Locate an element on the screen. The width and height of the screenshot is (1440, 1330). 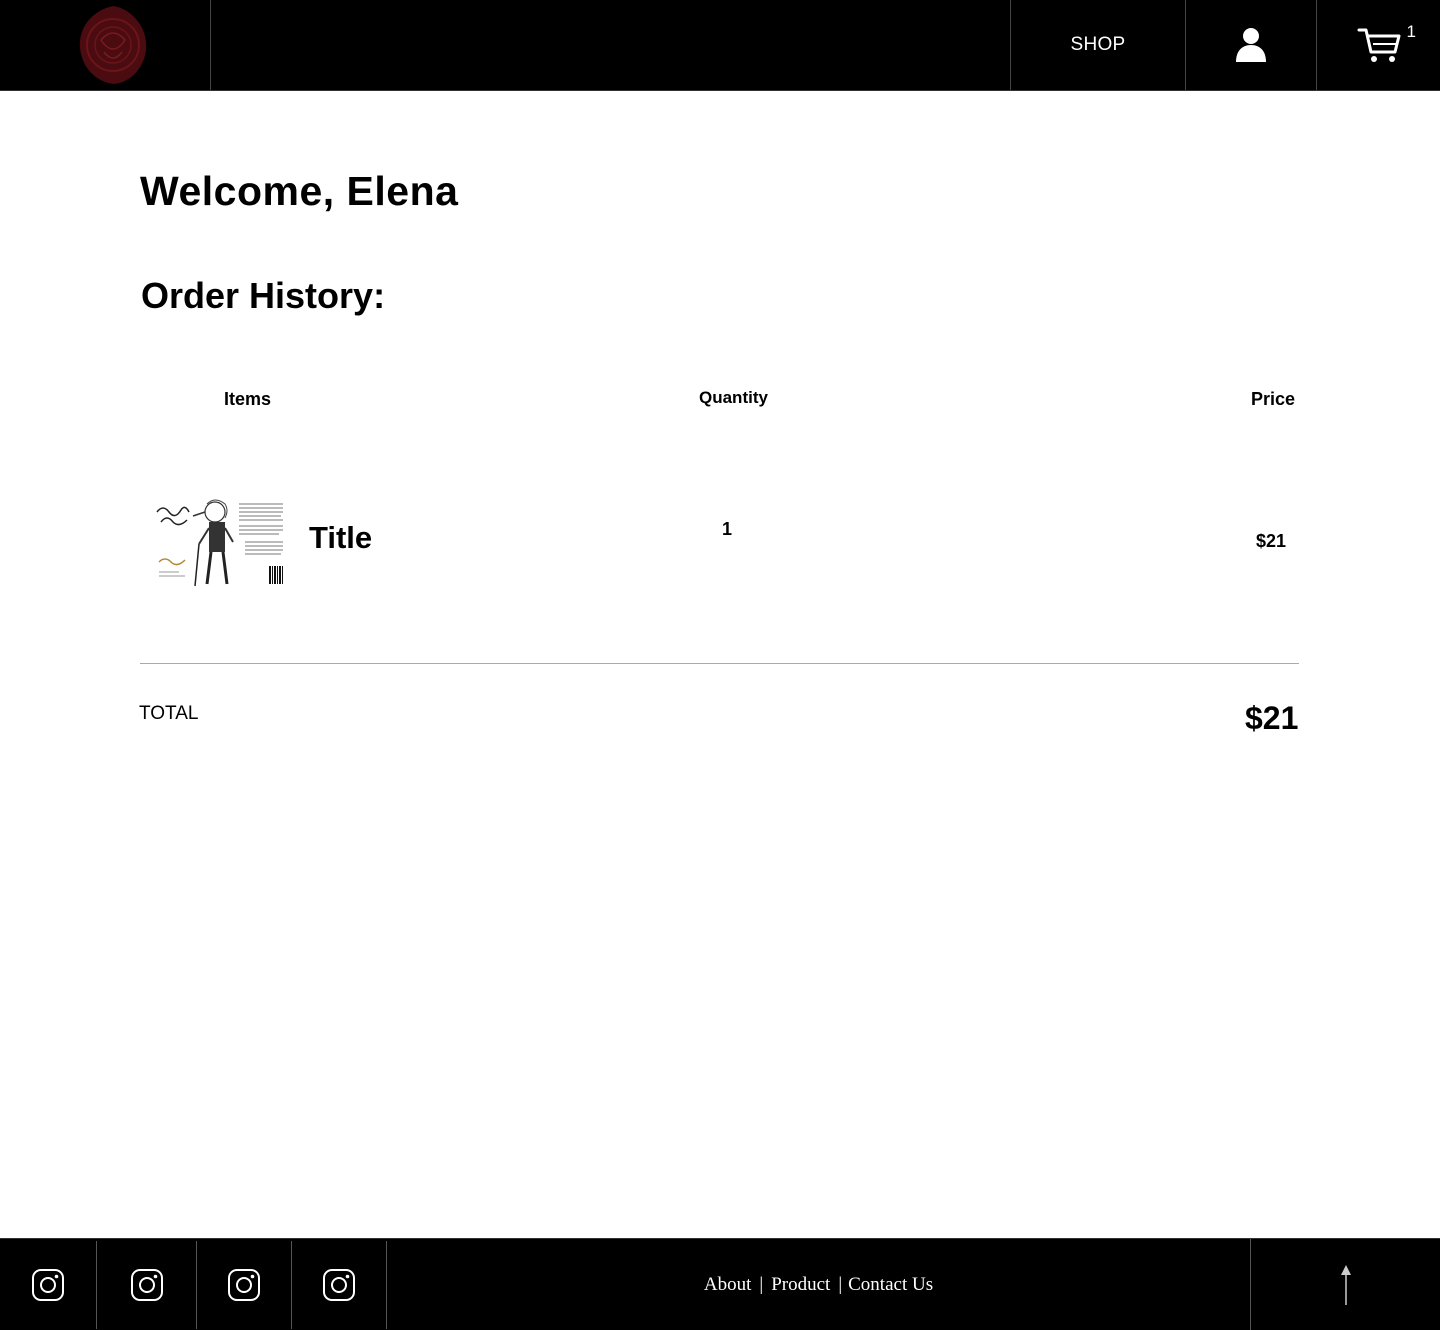
column-header-price: Price is located at coordinates (1273, 399).